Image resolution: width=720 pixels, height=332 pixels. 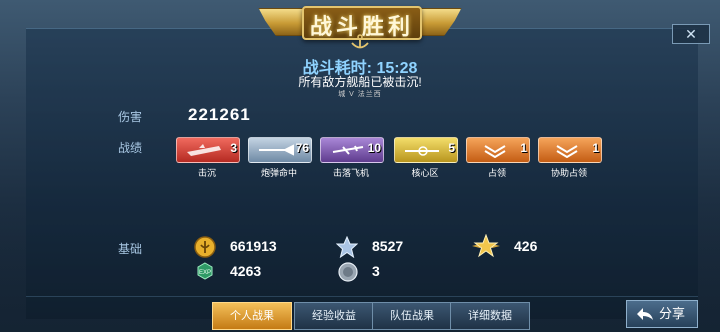 What do you see at coordinates (451, 148) in the screenshot?
I see `badge-core-count: 5` at bounding box center [451, 148].